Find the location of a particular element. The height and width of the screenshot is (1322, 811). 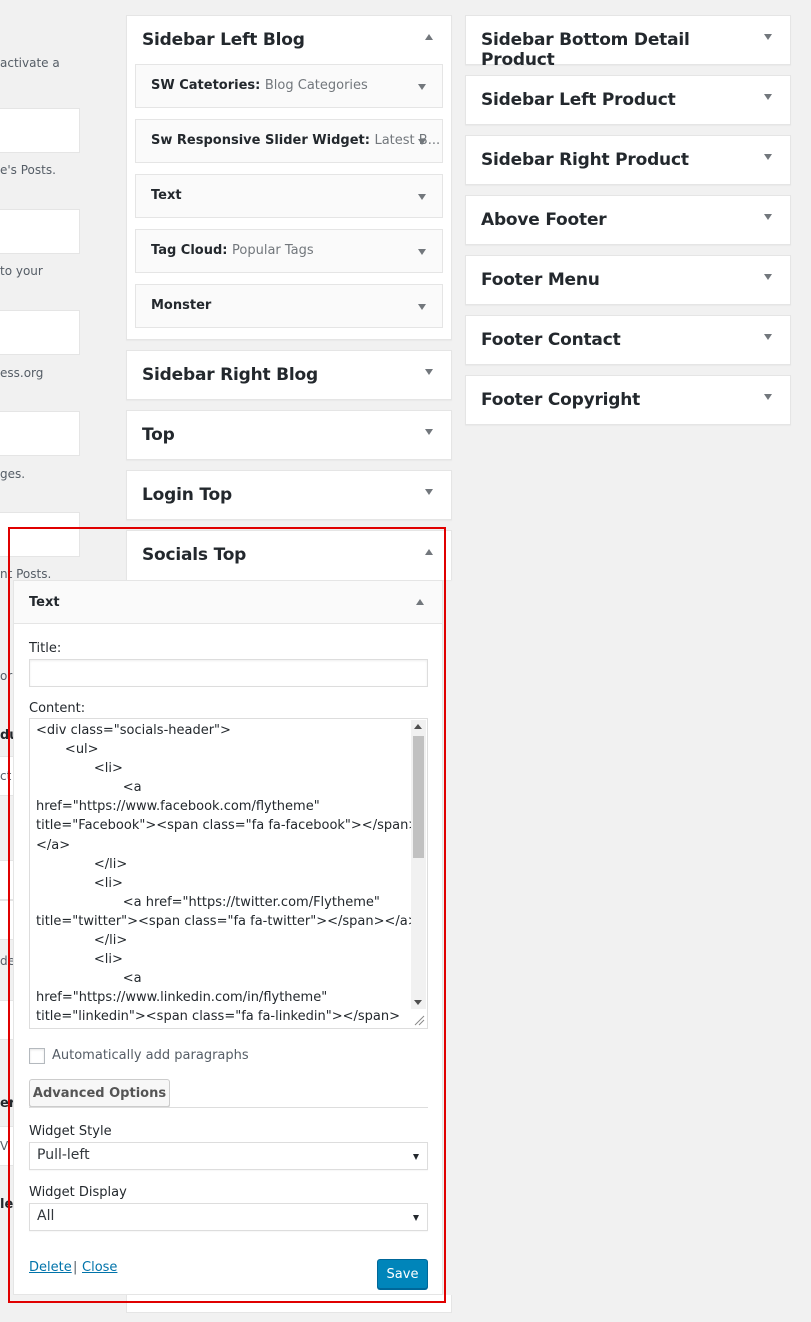

left-text-fragment: to your is located at coordinates (21, 271).